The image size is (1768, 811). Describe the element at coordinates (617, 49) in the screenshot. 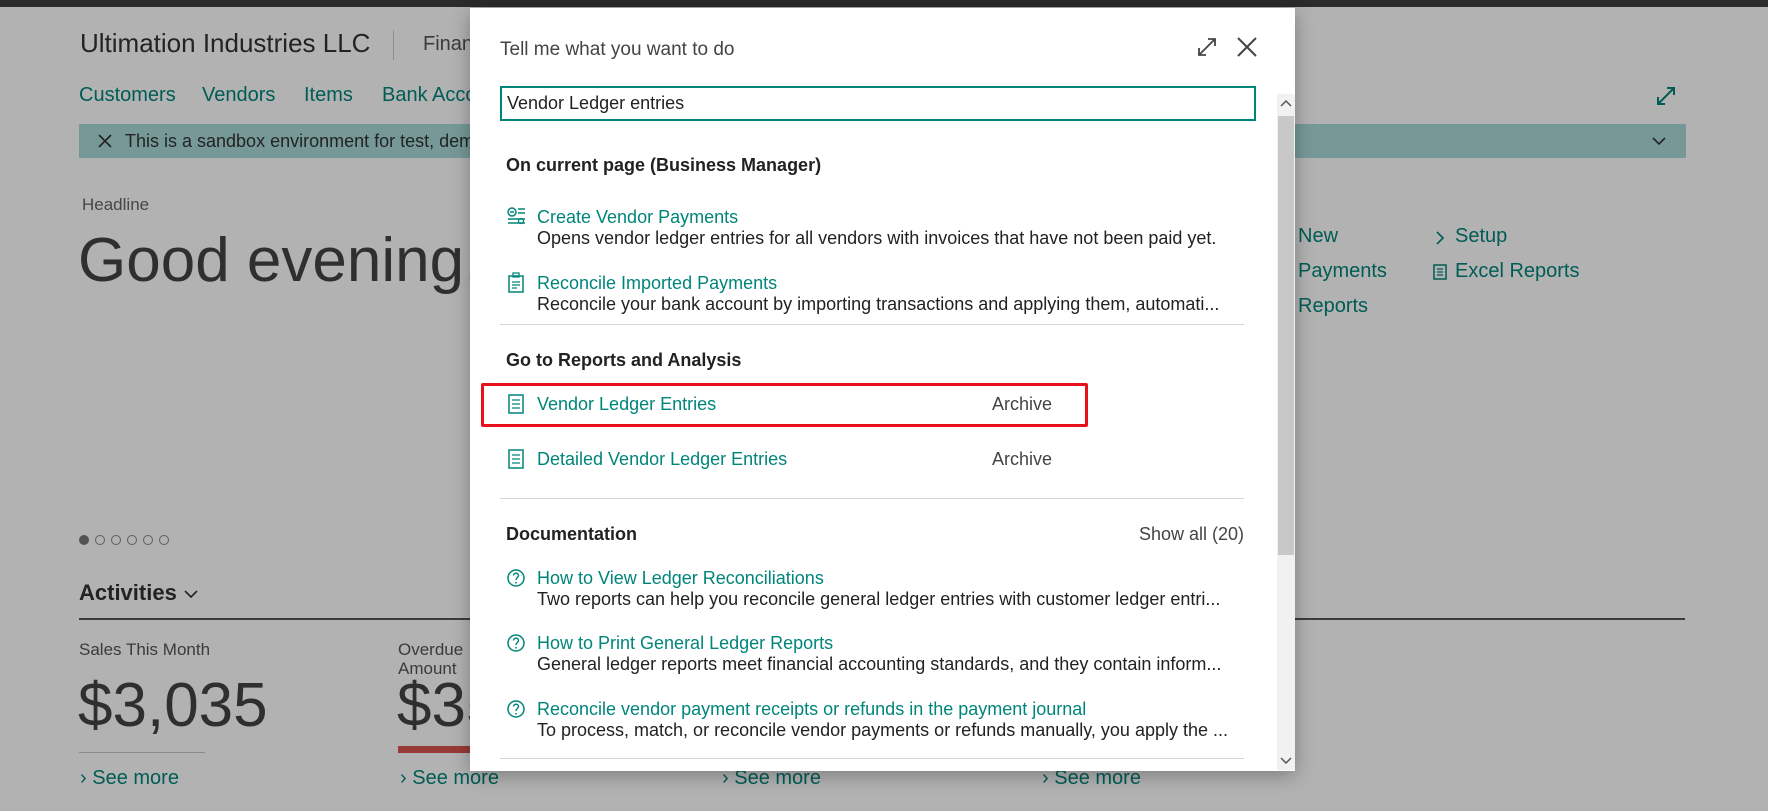

I see `dialog-title: Tell me what you want to do` at that location.